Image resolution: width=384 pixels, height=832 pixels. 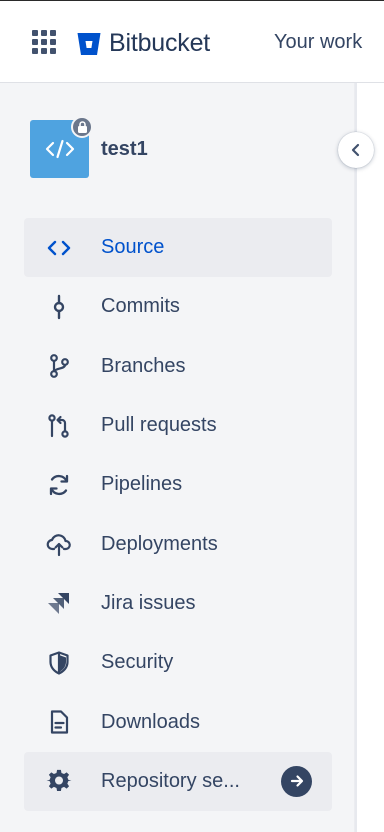 I want to click on sidebar-item-commits: Commits, so click(x=178, y=306).